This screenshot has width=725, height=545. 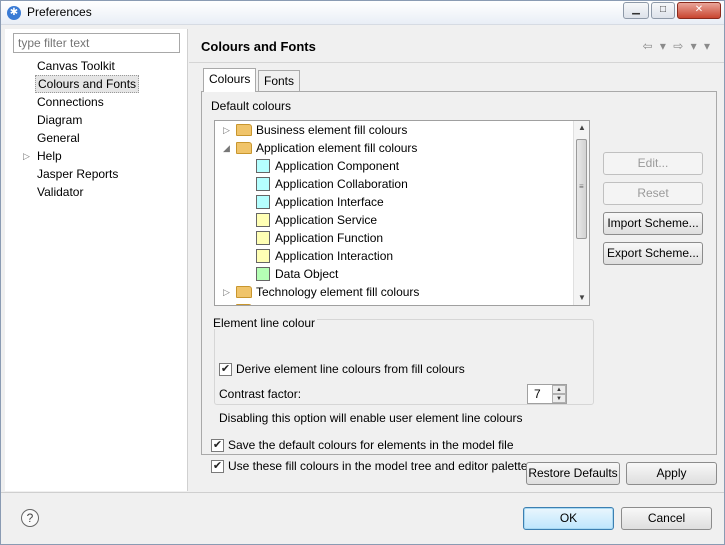 What do you see at coordinates (338, 292) in the screenshot?
I see `colour-category-label: Technology element fill colours` at bounding box center [338, 292].